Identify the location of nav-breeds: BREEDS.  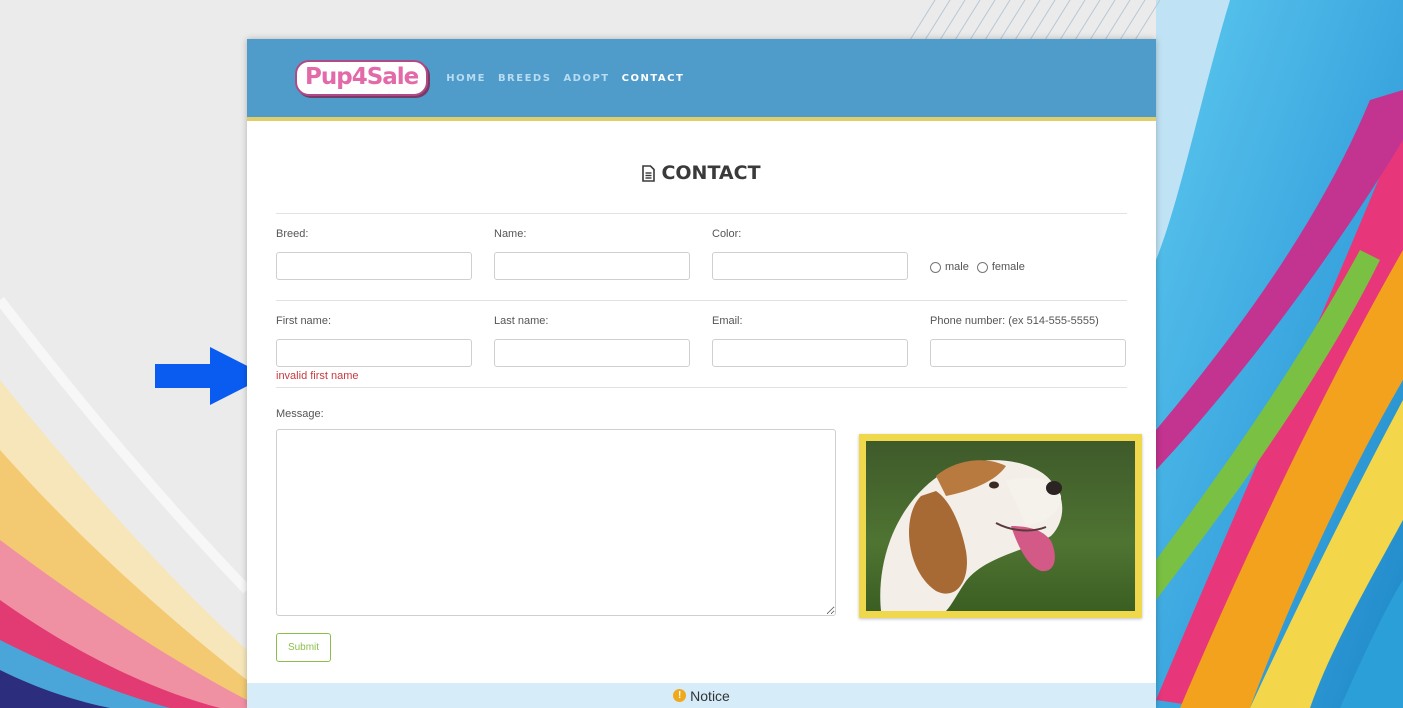
(525, 78).